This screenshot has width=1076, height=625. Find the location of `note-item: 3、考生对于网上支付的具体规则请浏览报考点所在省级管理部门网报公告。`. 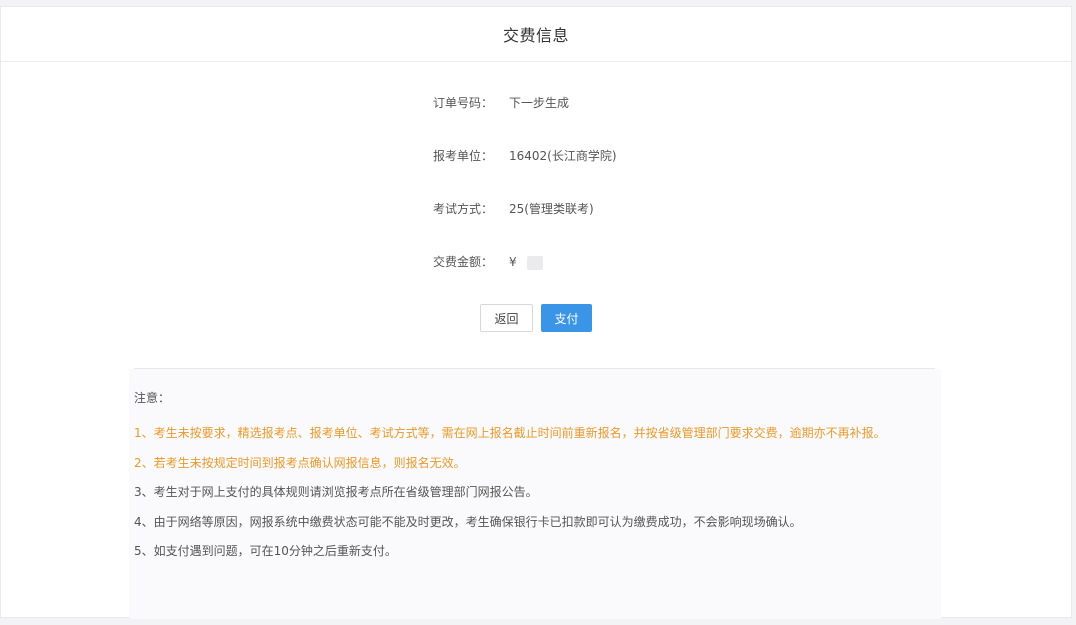

note-item: 3、考生对于网上支付的具体规则请浏览报考点所在省级管理部门网报公告。 is located at coordinates (336, 492).